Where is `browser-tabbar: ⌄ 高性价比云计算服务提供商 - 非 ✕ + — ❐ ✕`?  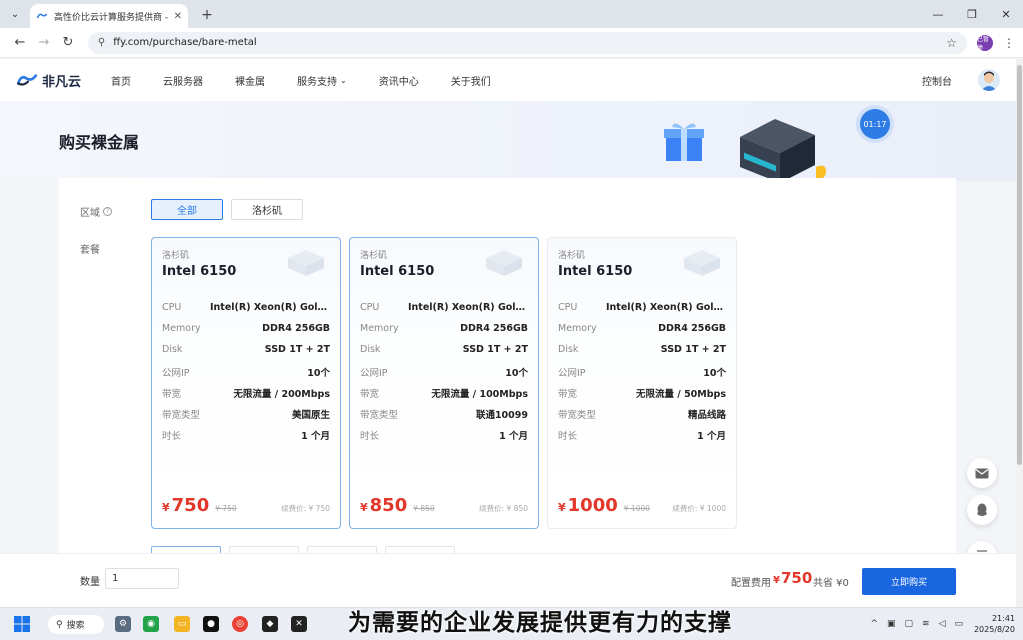 browser-tabbar: ⌄ 高性价比云计算服务提供商 - 非 ✕ + — ❐ ✕ is located at coordinates (511, 14).